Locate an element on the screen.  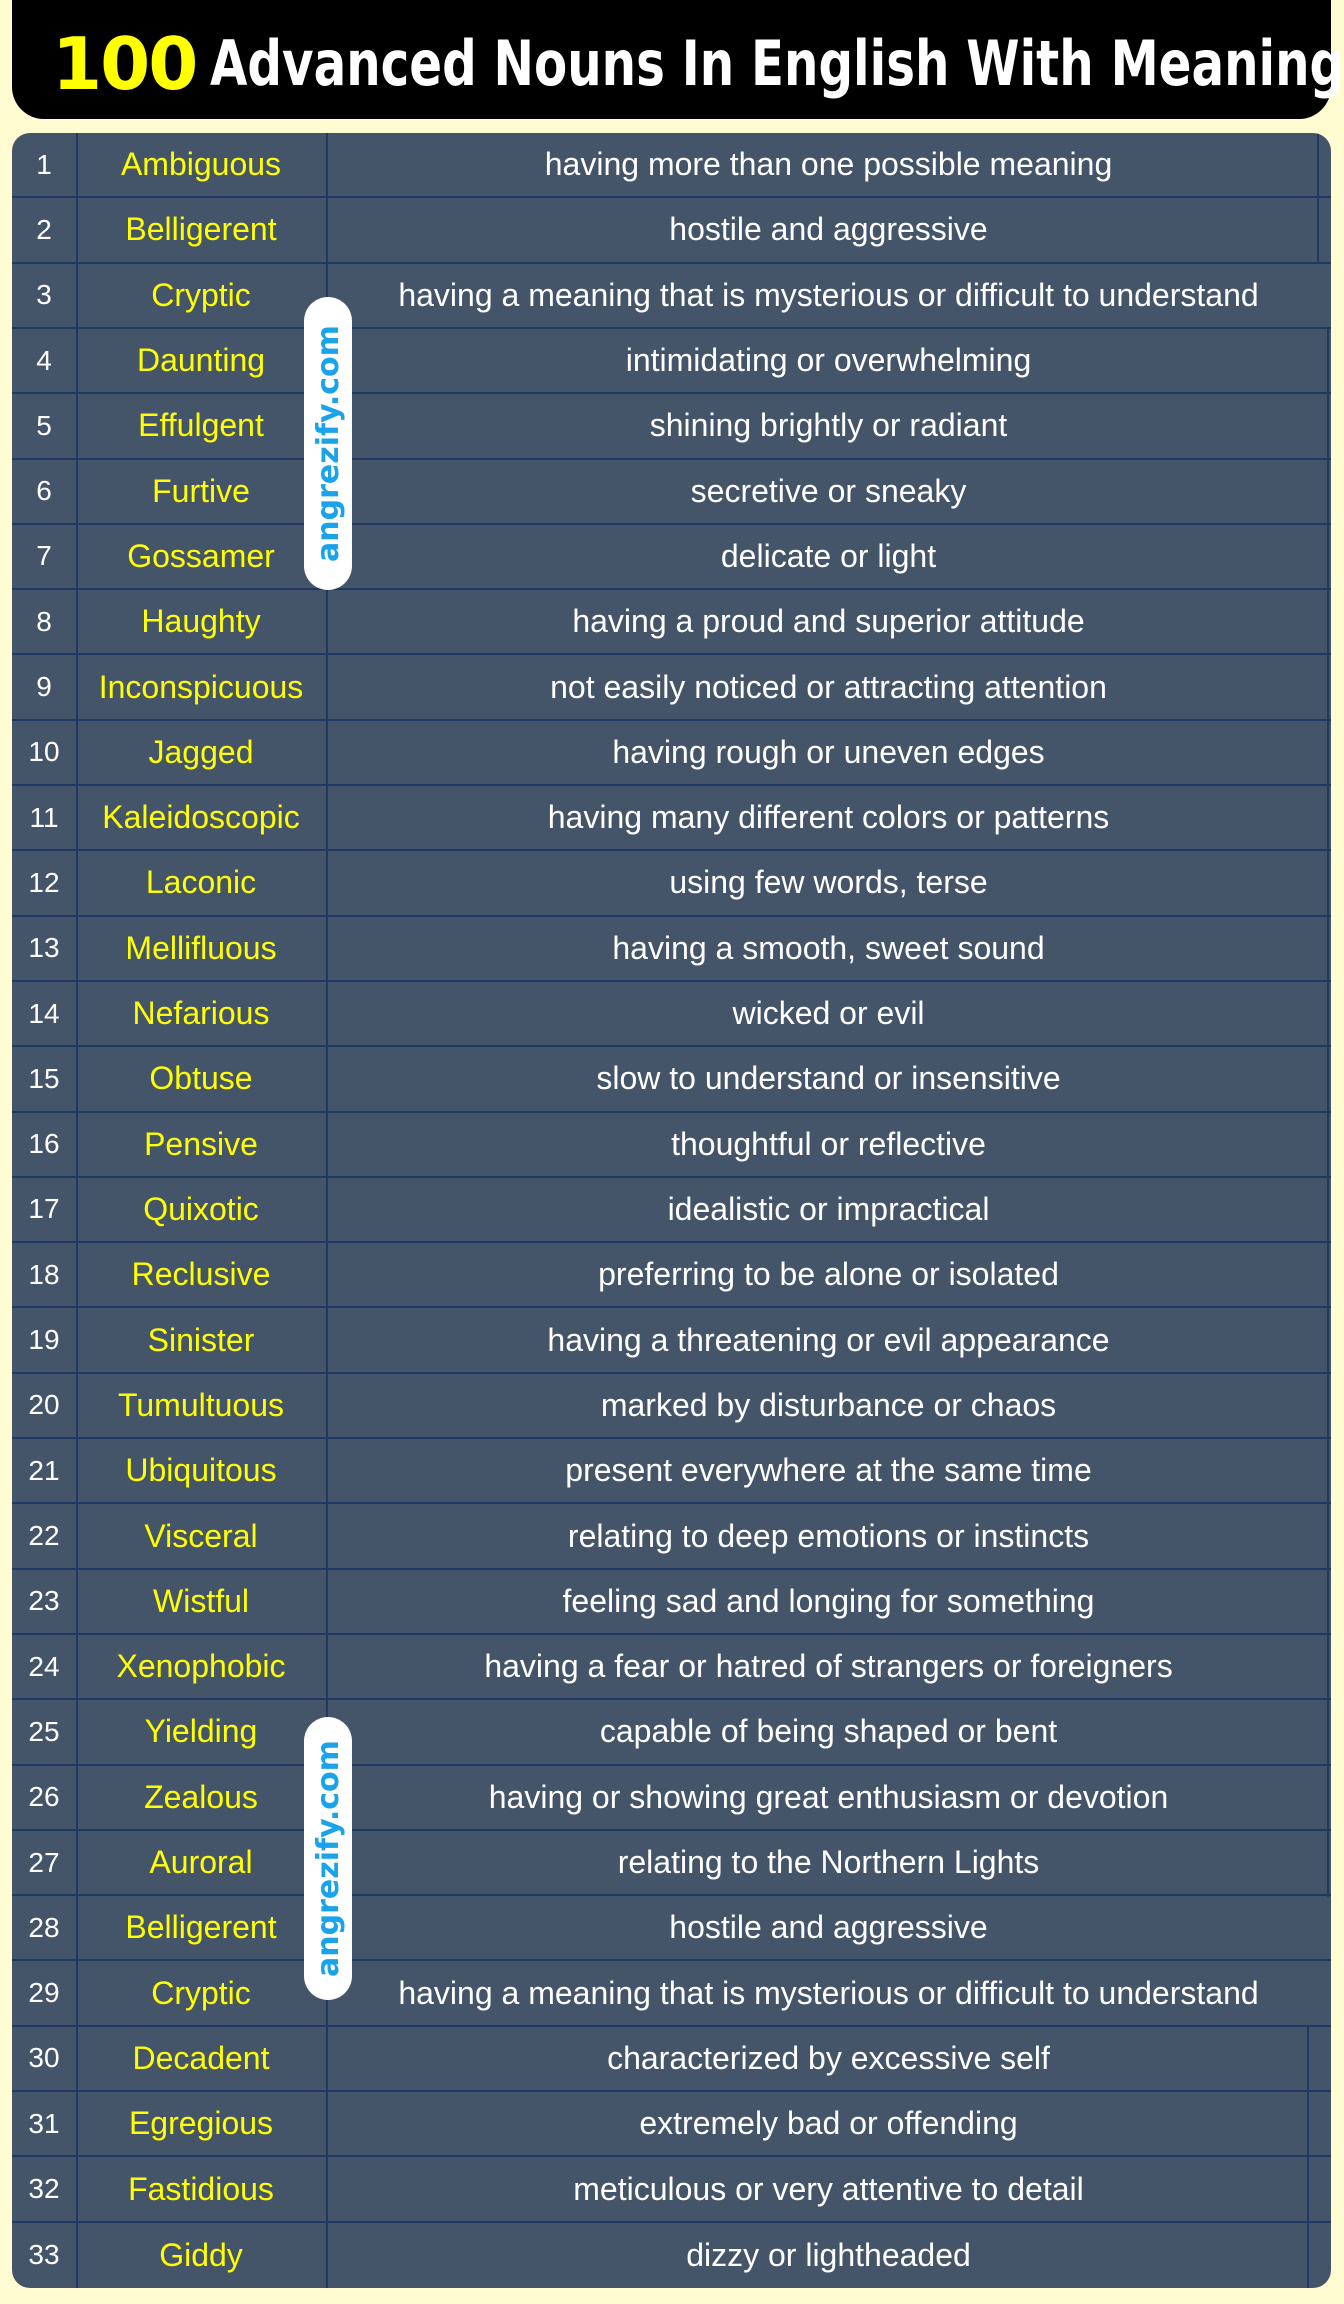
row-number: 13 is located at coordinates (44, 948).